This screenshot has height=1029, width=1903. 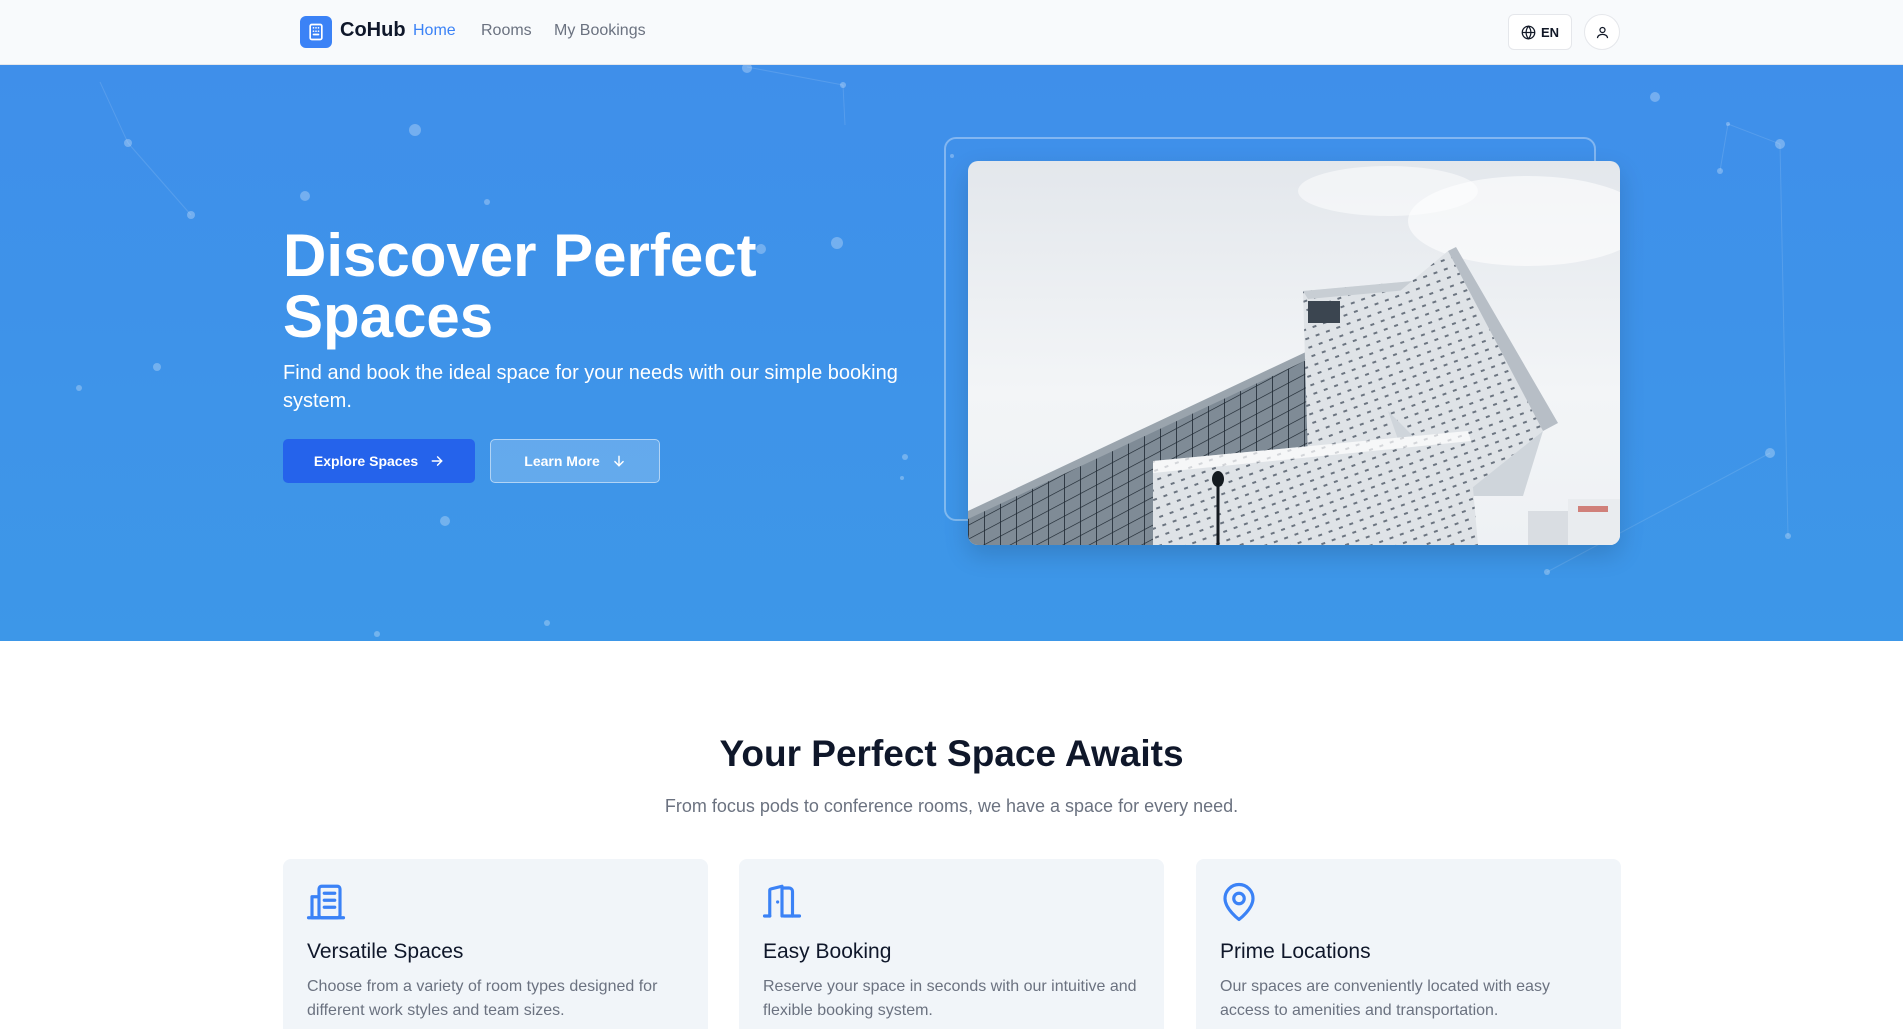 What do you see at coordinates (562, 461) in the screenshot?
I see `learn-more-label: Learn More` at bounding box center [562, 461].